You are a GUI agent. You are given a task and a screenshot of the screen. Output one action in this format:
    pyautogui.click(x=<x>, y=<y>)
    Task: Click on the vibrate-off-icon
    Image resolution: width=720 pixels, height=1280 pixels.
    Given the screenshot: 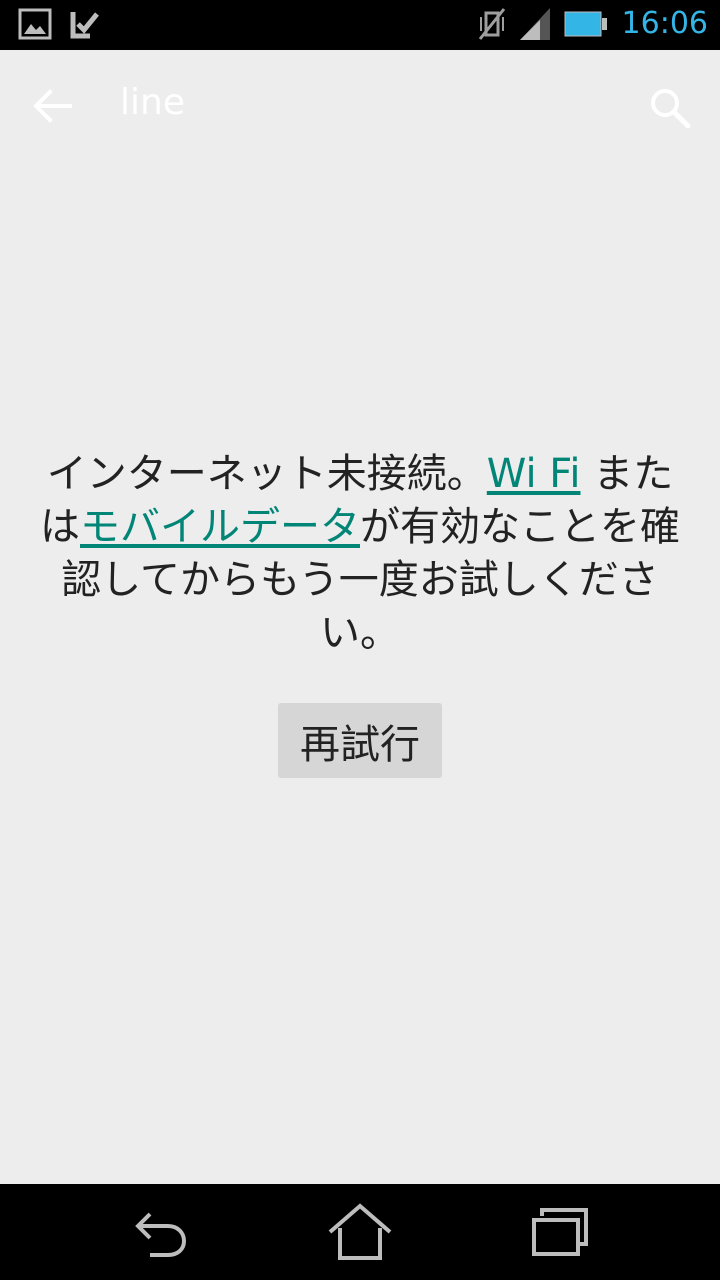 What is the action you would take?
    pyautogui.click(x=491, y=23)
    